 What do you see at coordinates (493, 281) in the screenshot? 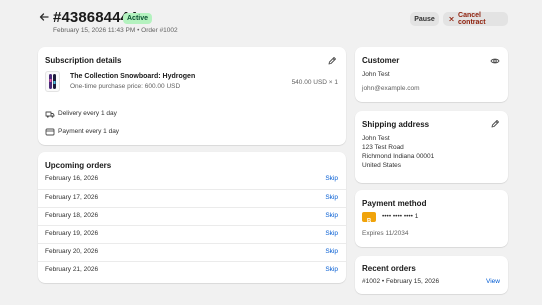
I see `view-order-link: View` at bounding box center [493, 281].